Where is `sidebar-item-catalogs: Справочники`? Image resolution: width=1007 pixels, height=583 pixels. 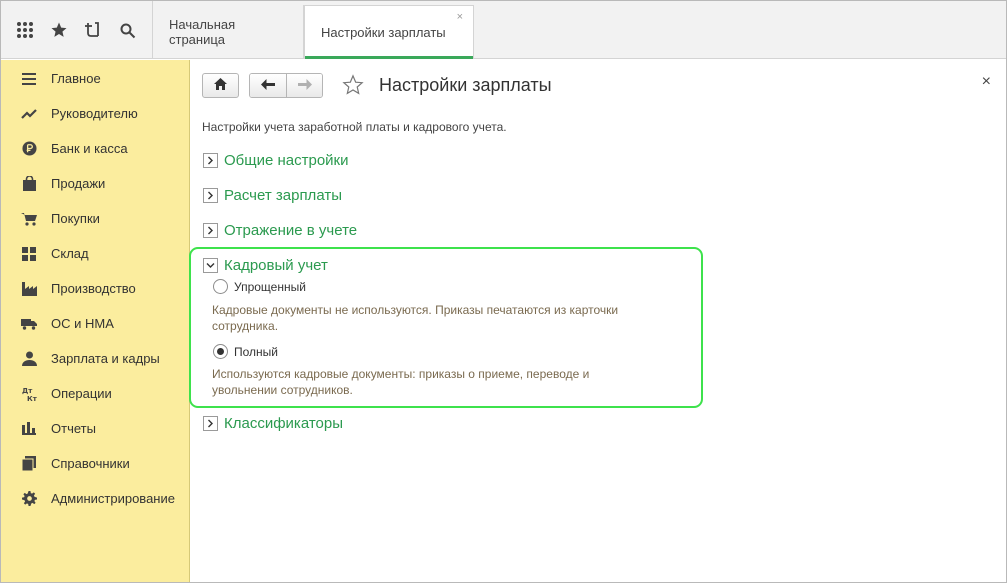
sidebar-item-catalogs: Справочники is located at coordinates (95, 463).